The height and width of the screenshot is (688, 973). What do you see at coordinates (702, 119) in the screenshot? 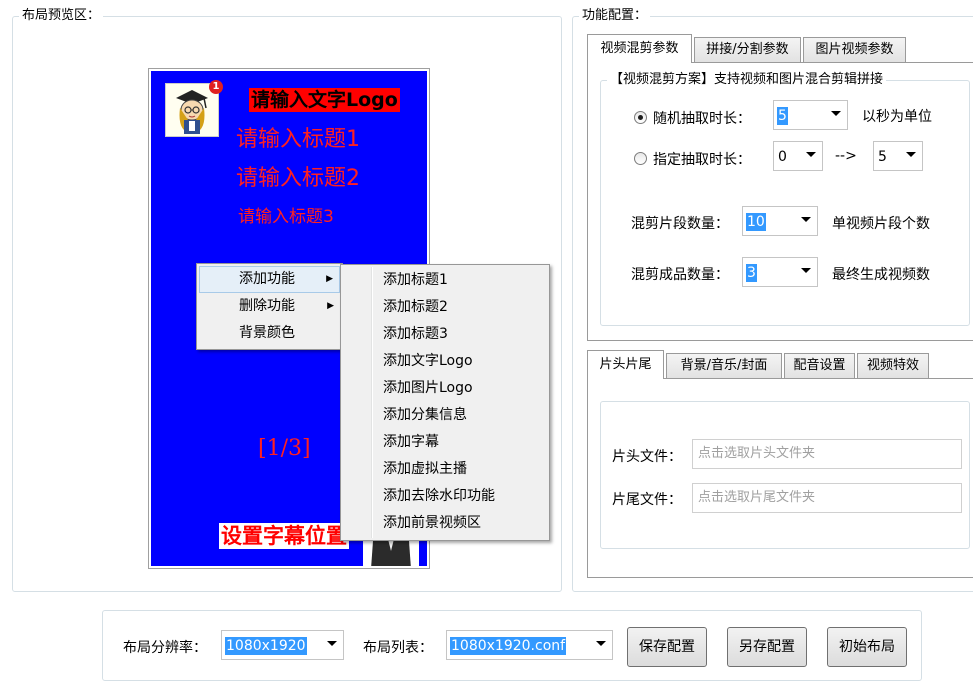
I see `random-duration-label: 随机抽取时长：` at bounding box center [702, 119].